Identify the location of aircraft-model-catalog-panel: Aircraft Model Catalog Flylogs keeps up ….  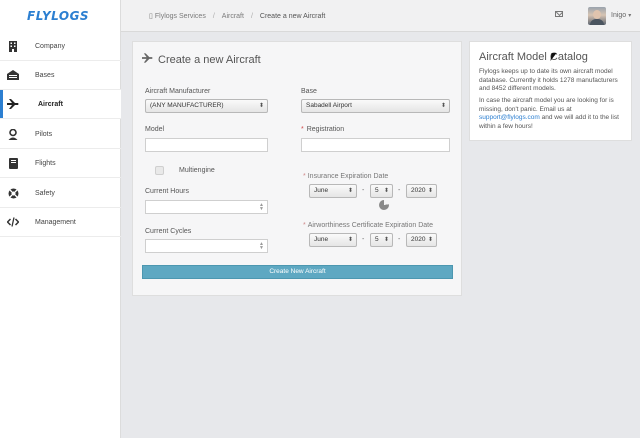
(550, 91).